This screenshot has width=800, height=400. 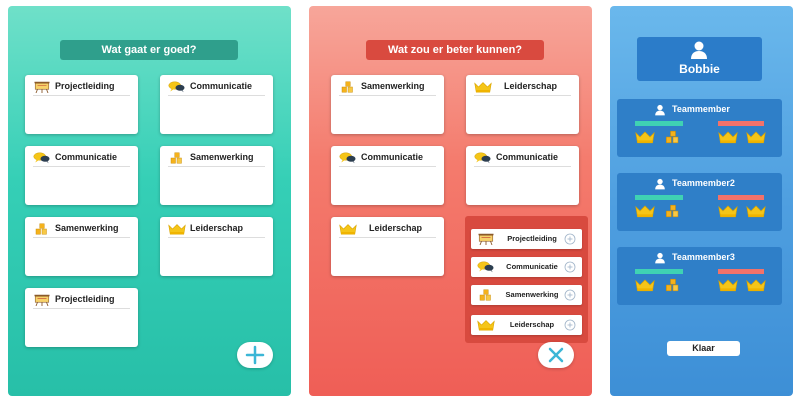 I want to click on option-leiderschap: Leiderschap, so click(x=526, y=325).